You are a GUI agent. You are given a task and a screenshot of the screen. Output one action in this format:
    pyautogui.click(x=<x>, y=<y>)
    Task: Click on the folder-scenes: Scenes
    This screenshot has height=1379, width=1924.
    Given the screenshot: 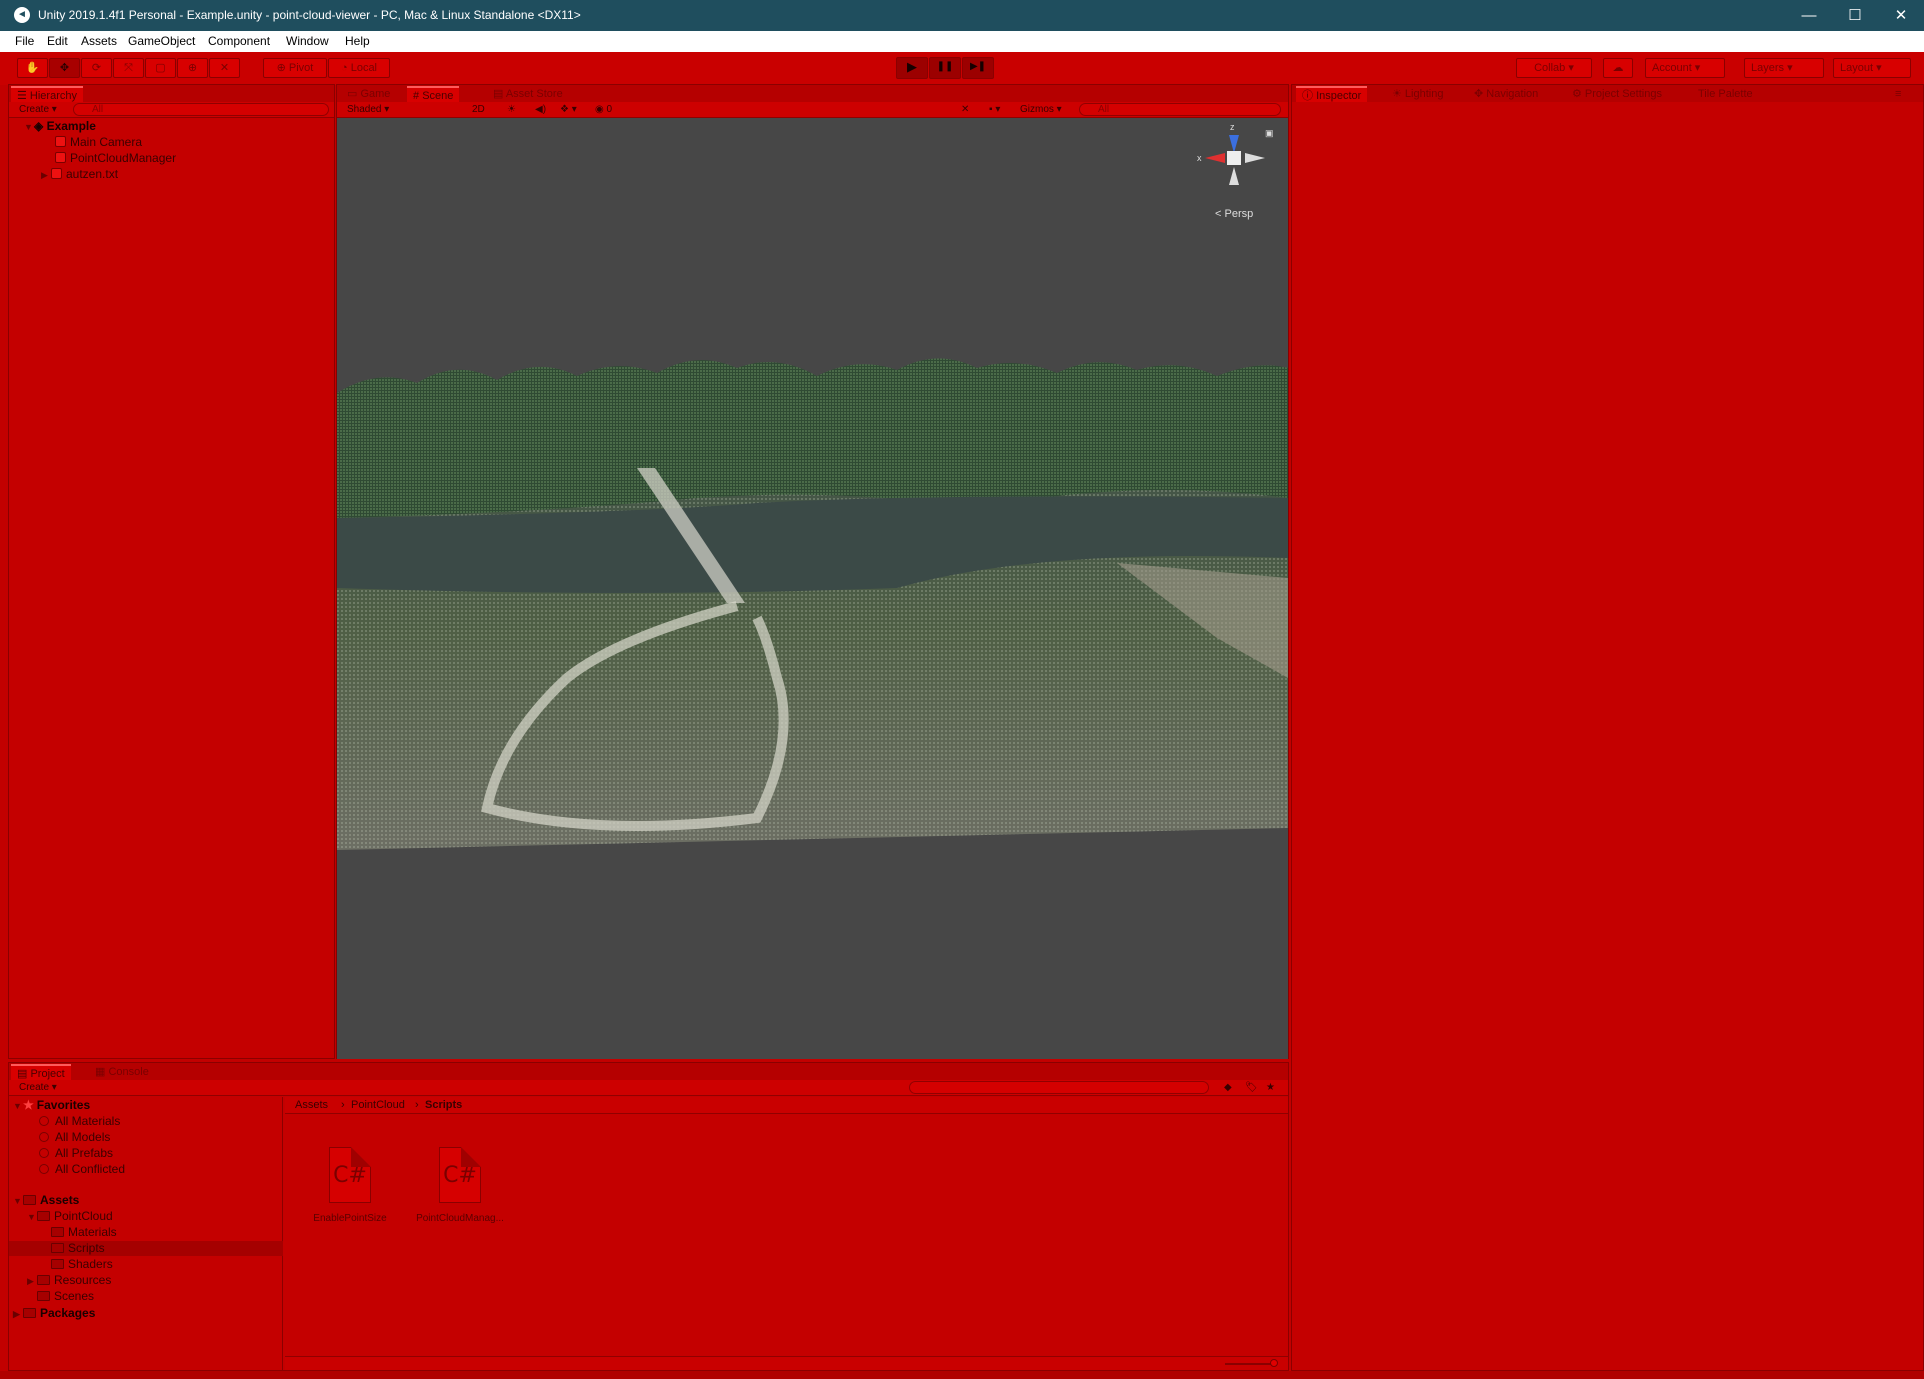 What is the action you would take?
    pyautogui.click(x=65, y=1296)
    